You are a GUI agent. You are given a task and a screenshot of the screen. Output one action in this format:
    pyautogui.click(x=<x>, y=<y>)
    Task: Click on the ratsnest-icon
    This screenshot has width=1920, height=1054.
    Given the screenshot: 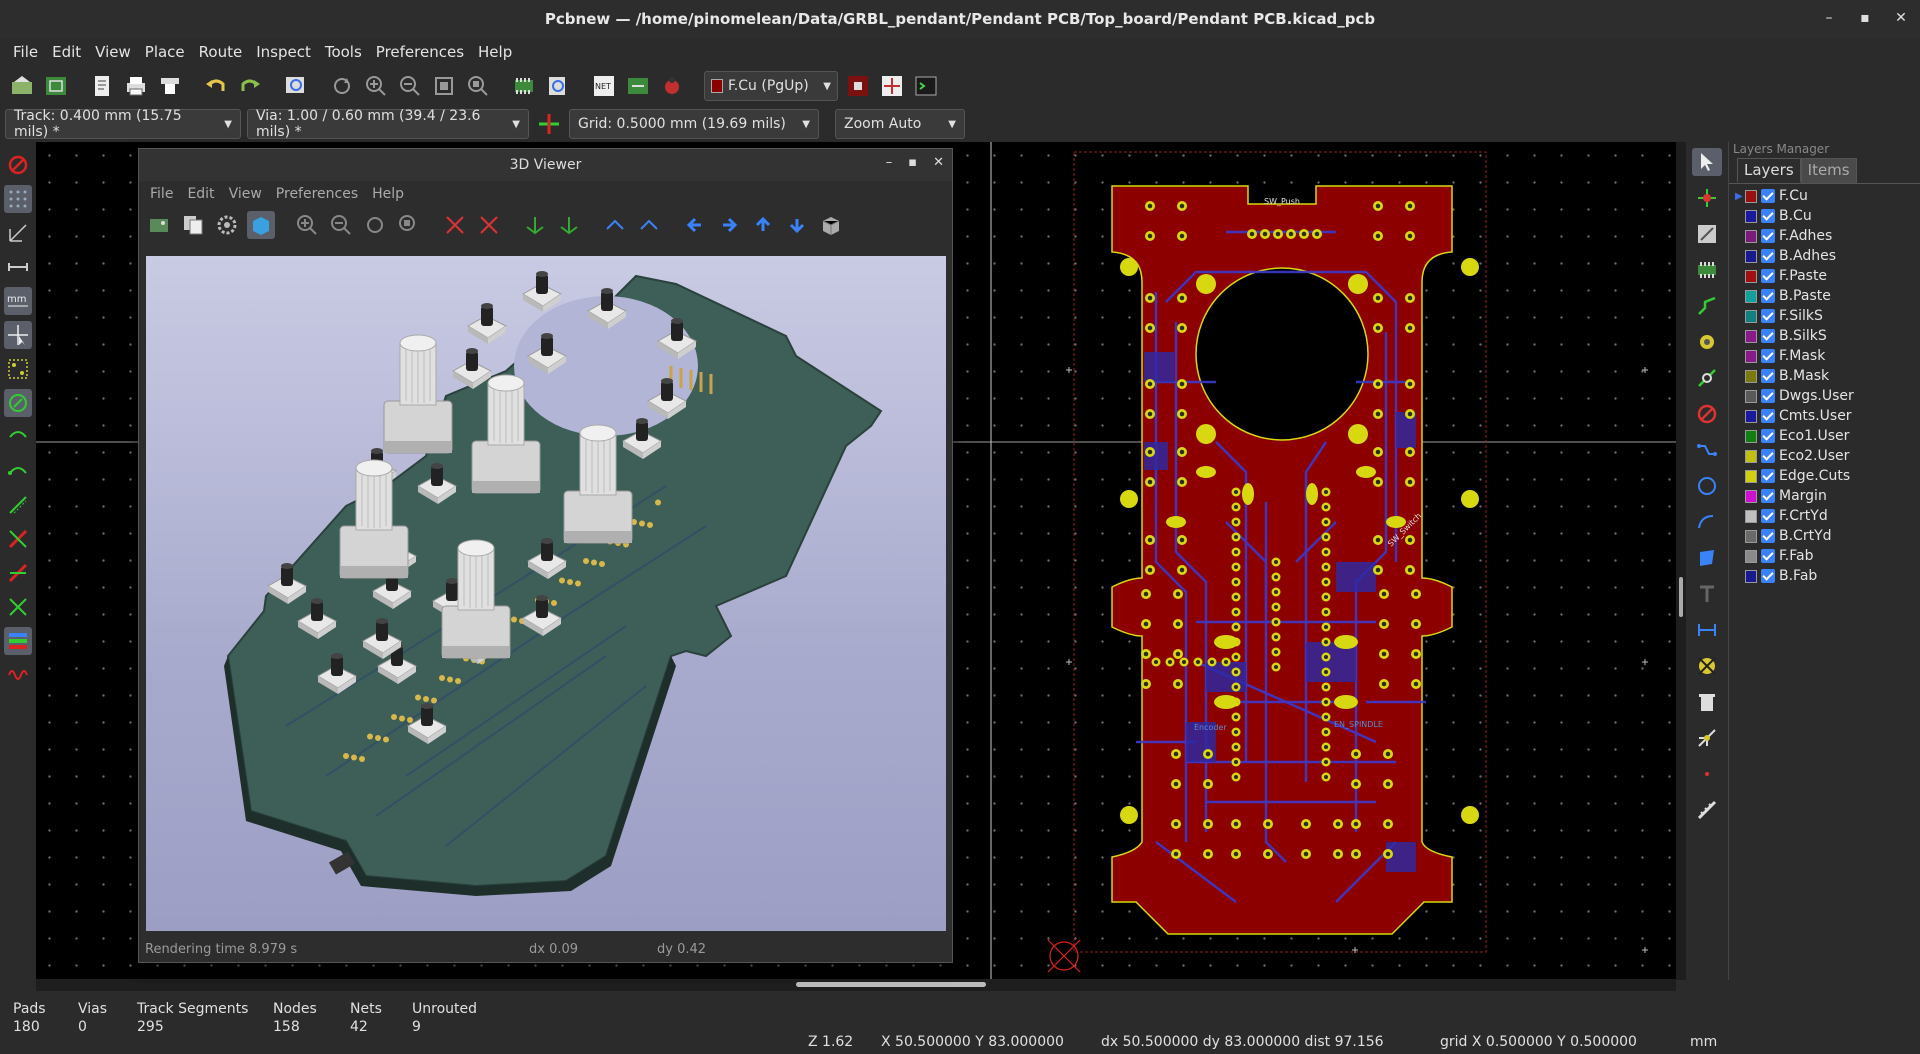 What is the action you would take?
    pyautogui.click(x=18, y=403)
    